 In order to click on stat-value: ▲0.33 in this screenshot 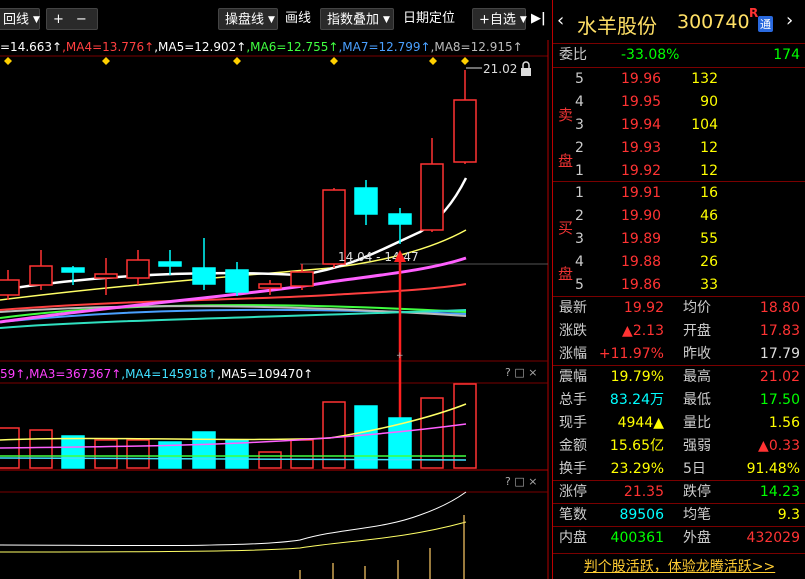, I will do `click(779, 446)`.